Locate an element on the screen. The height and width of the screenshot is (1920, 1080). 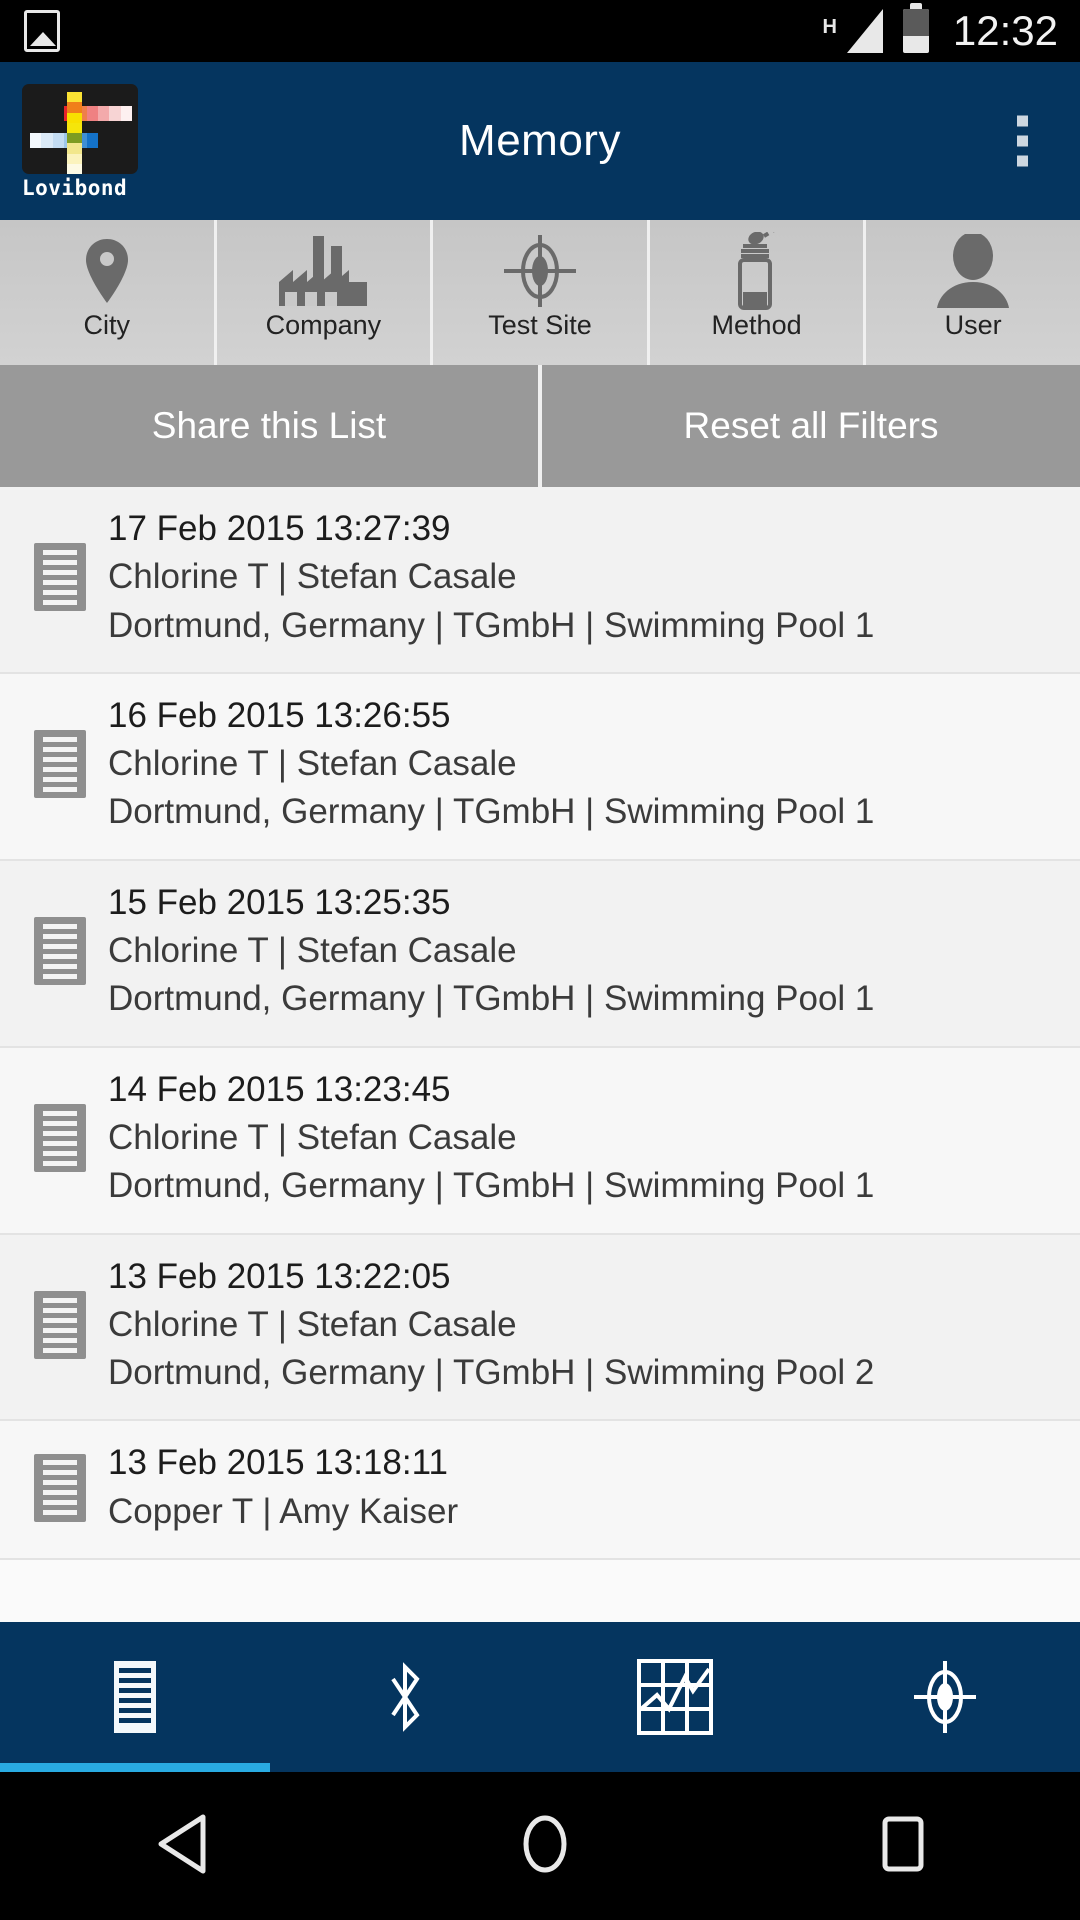
record-date: 16 Feb 2015 13:26:55 is located at coordinates (279, 715).